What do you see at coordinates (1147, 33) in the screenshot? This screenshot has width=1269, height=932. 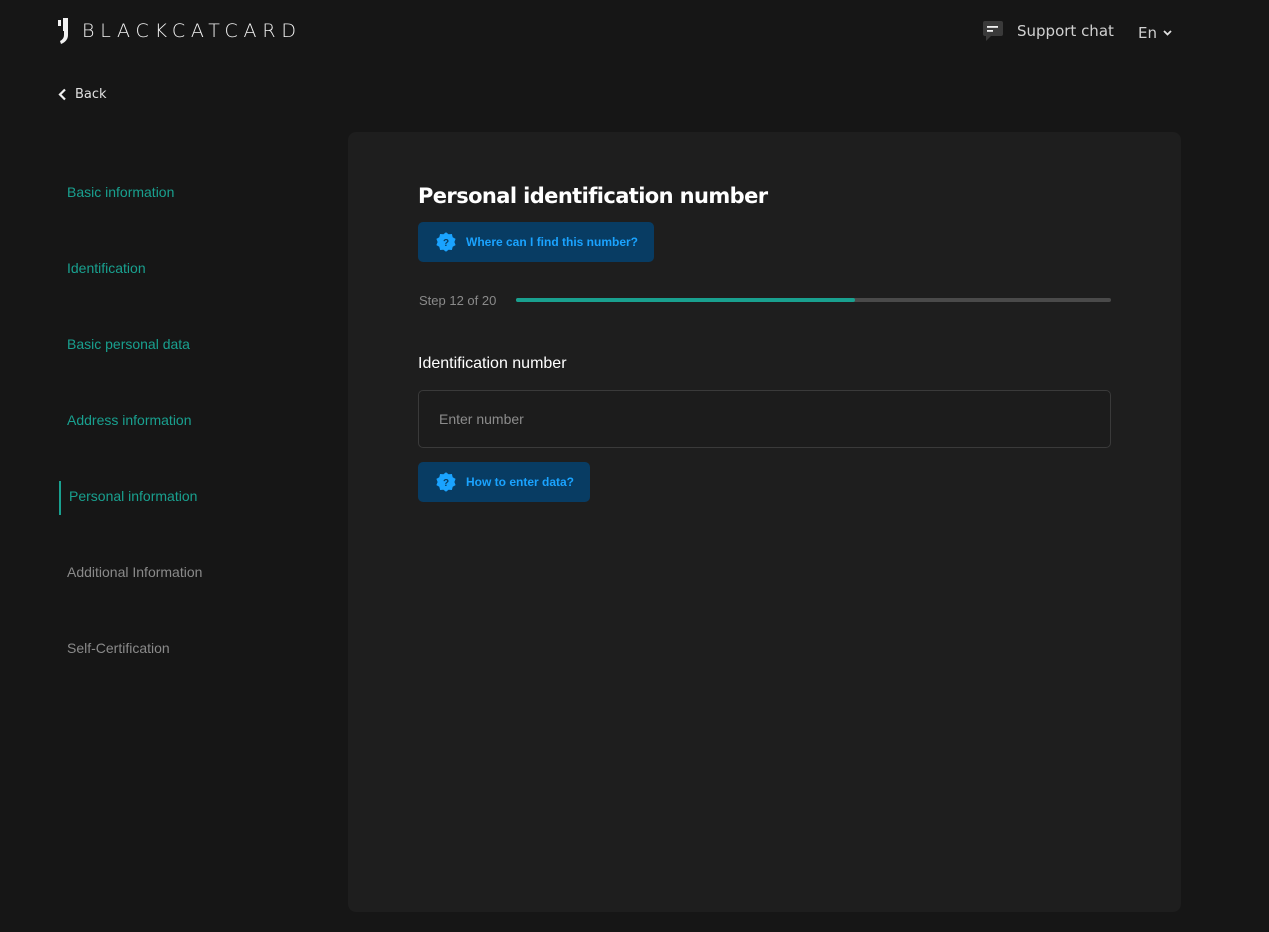 I see `language-label: En` at bounding box center [1147, 33].